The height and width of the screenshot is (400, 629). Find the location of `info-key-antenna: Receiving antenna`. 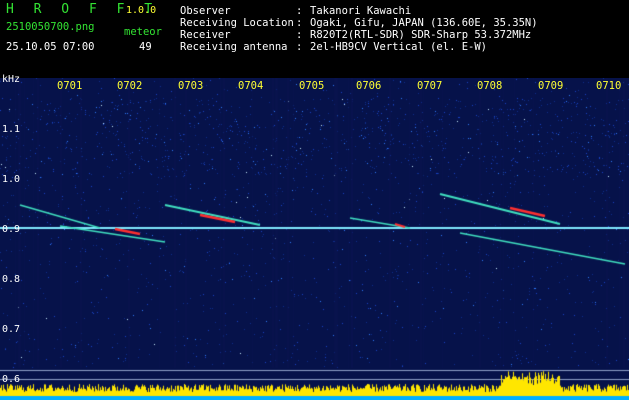

info-key-antenna: Receiving antenna is located at coordinates (234, 47).